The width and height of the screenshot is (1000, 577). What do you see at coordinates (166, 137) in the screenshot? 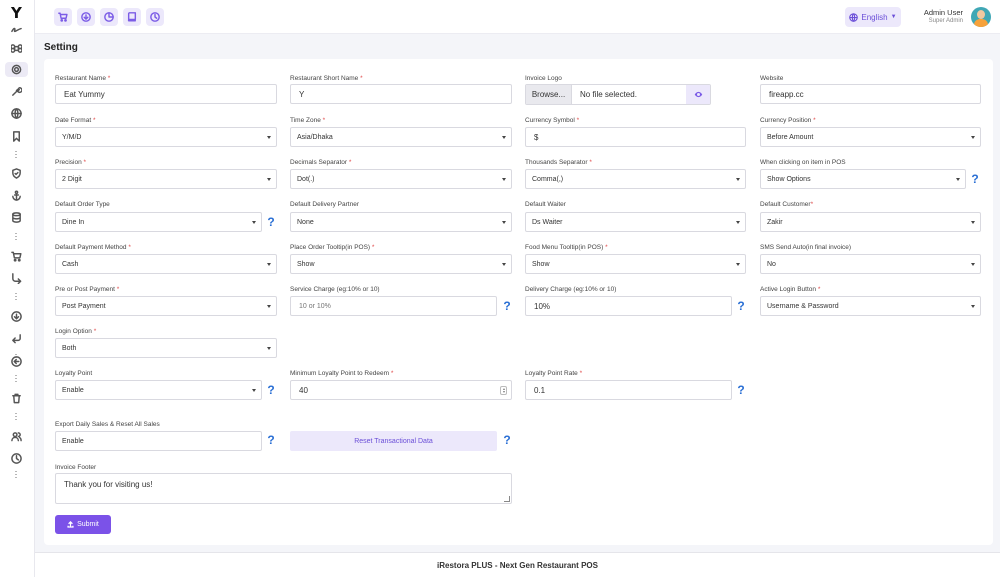
I see `date-format-select: Y/M/D` at bounding box center [166, 137].